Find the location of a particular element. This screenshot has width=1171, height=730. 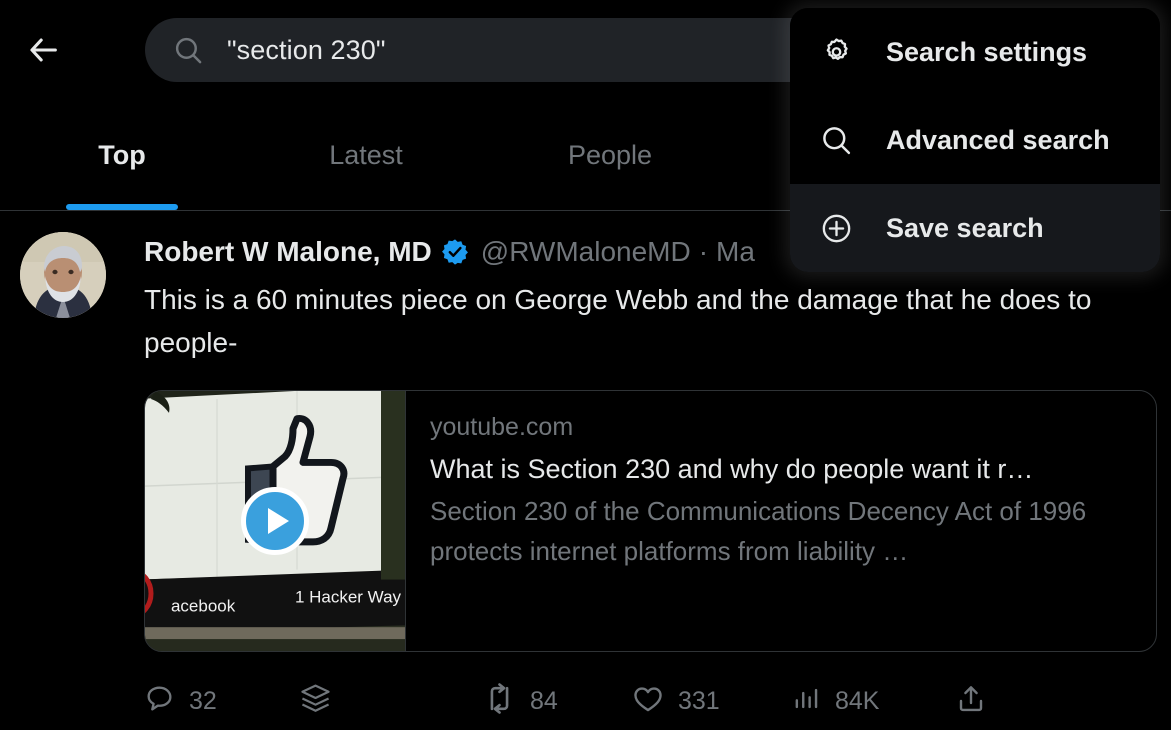

menu-item-advanced-search: Advanced search is located at coordinates (975, 140).